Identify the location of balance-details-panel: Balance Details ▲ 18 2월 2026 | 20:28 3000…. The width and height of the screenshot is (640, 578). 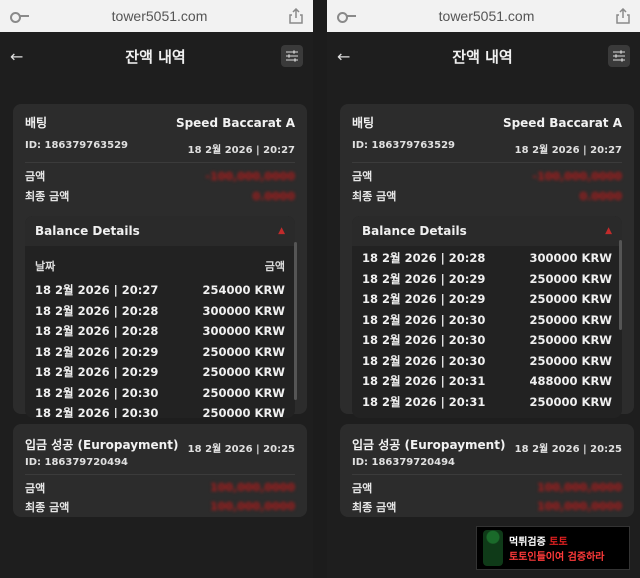
(487, 317).